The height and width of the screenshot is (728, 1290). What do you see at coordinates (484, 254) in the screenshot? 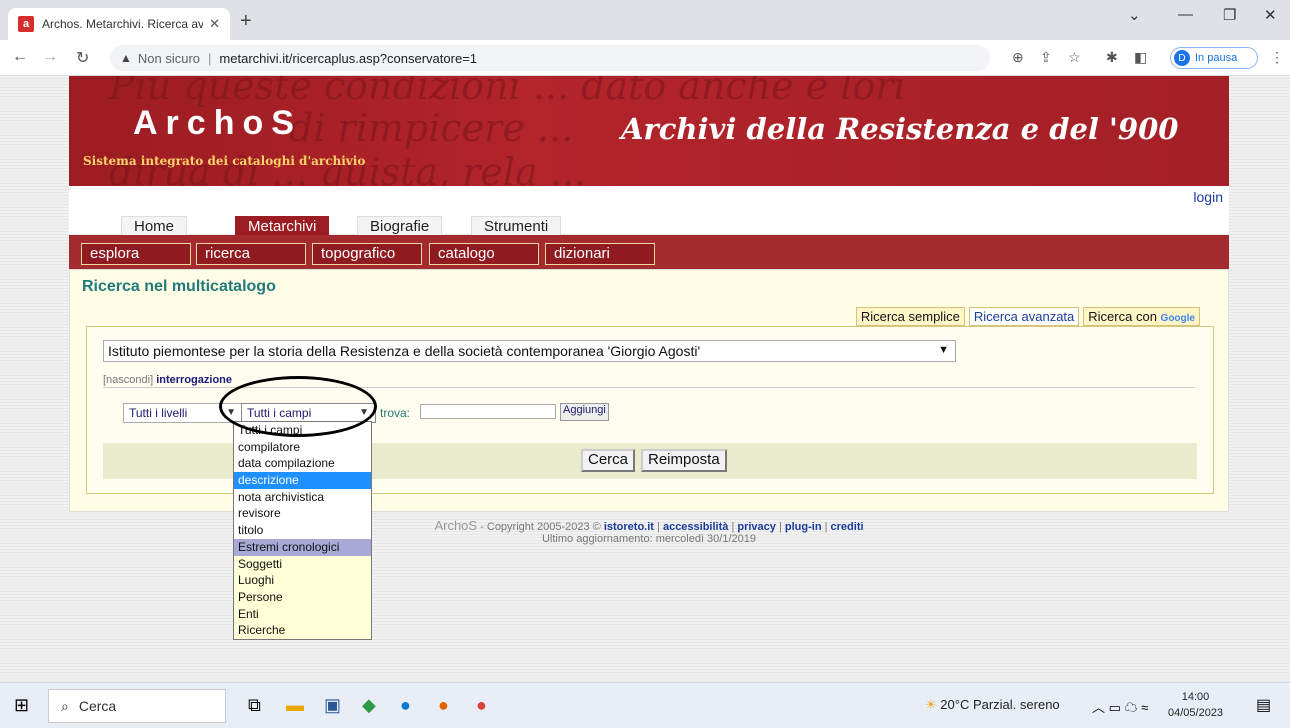
I see `subnav-catalogo: catalogo` at bounding box center [484, 254].